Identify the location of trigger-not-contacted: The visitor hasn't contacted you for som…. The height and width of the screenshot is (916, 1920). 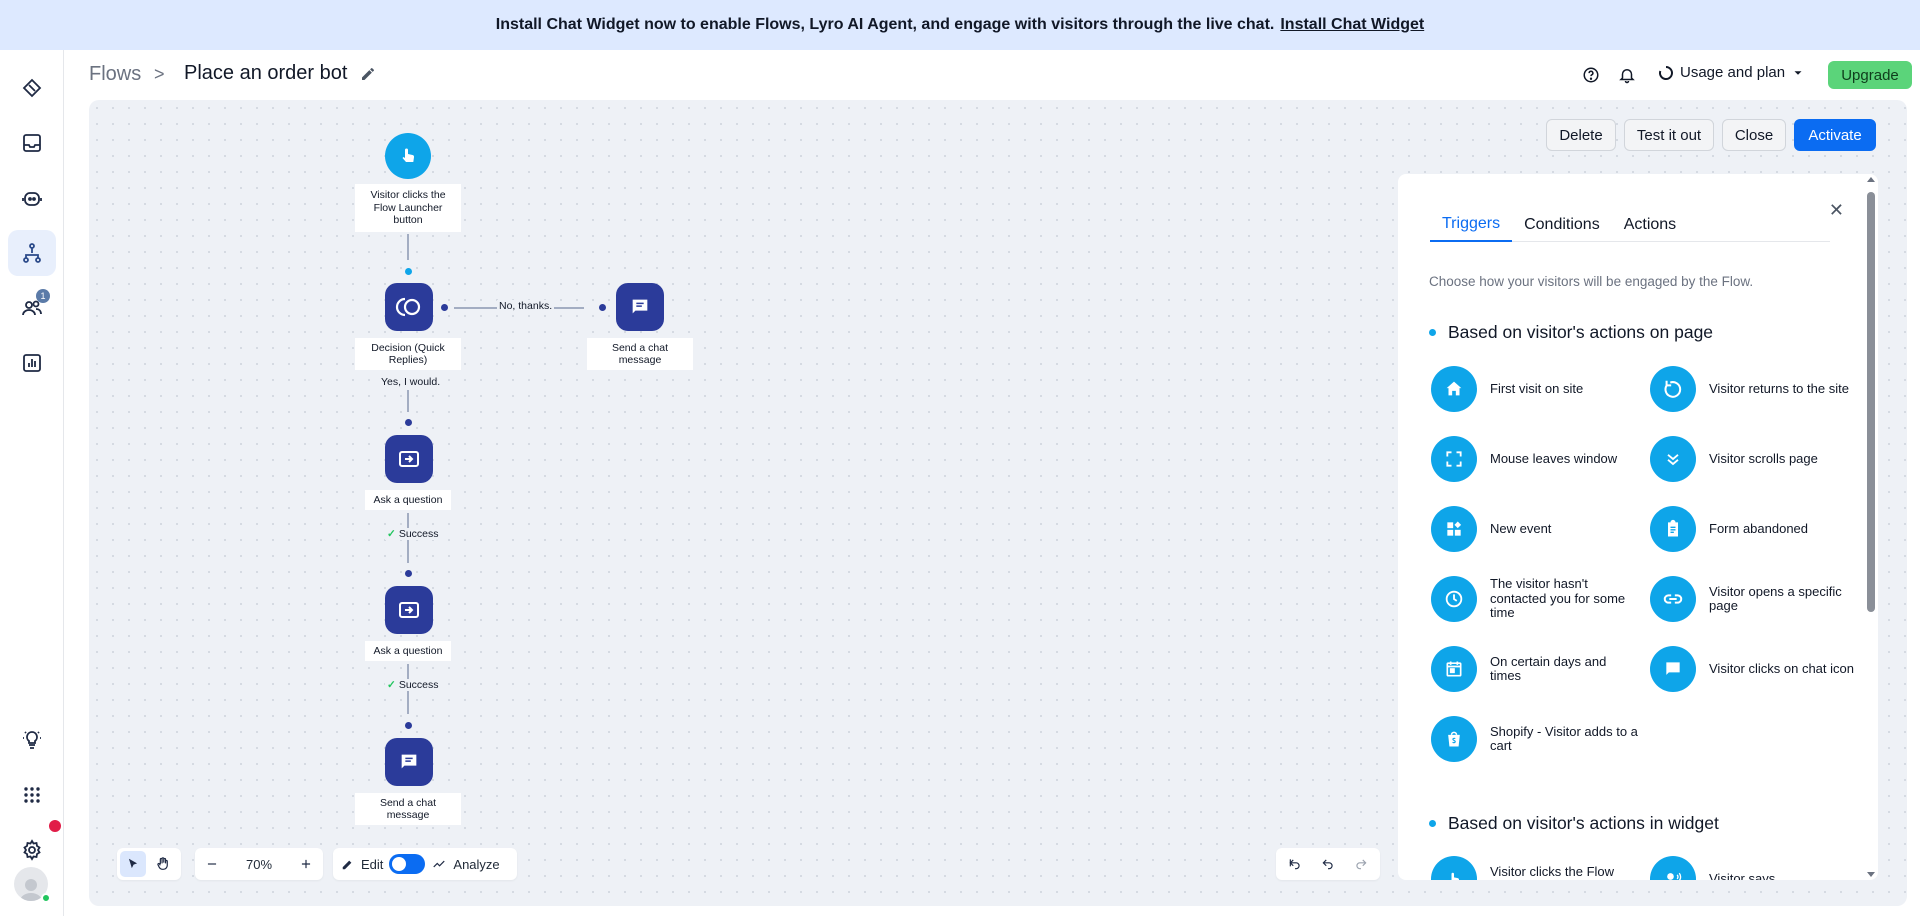
(1536, 599).